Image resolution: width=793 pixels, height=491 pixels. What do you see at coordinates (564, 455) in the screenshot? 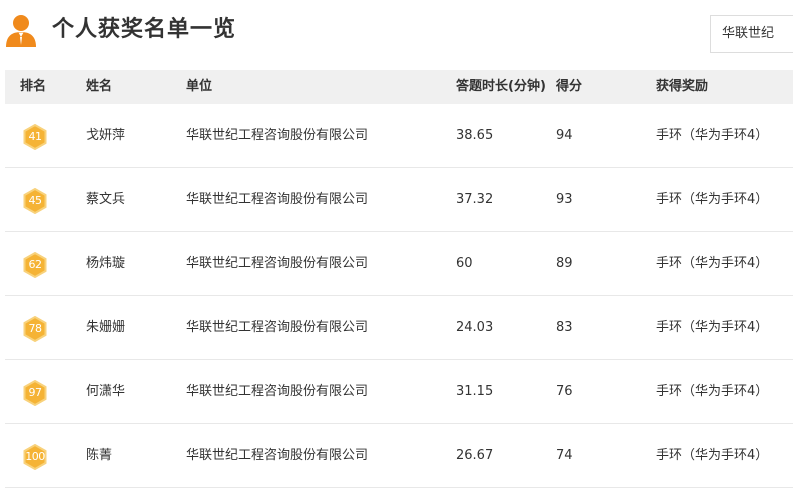
I see `score-cell: 74` at bounding box center [564, 455].